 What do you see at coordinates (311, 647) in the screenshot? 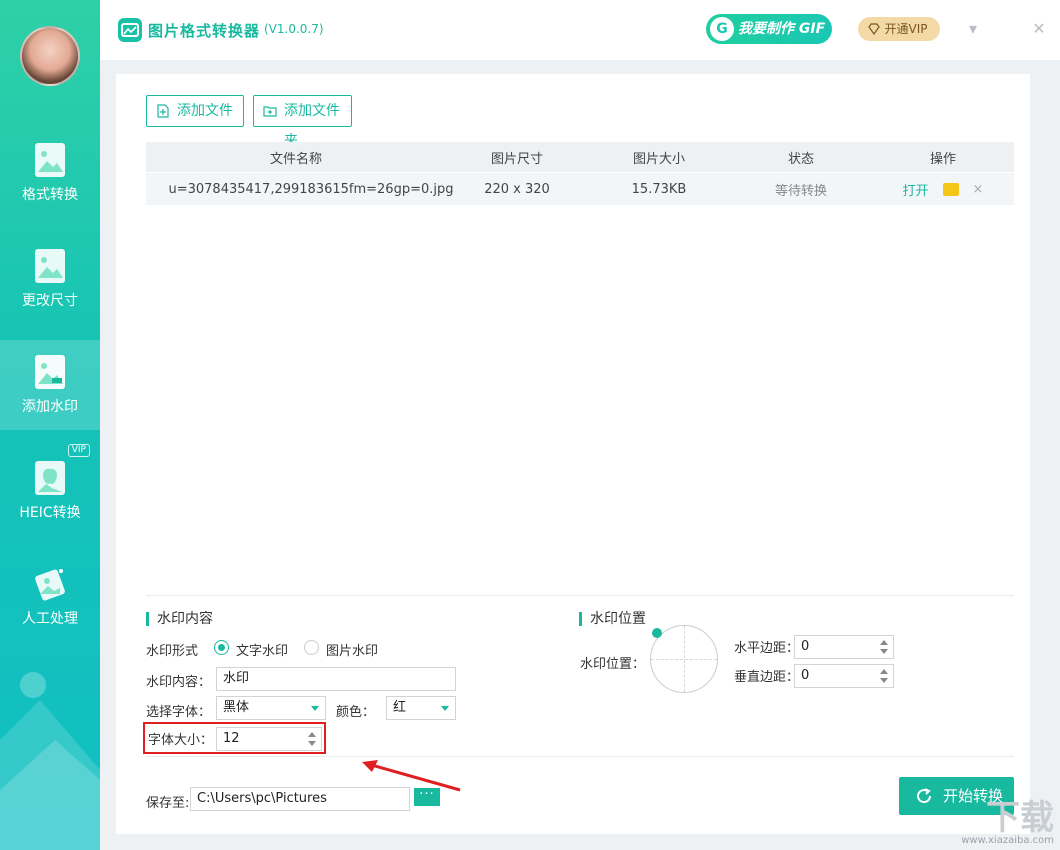
I see `image-watermark-radio` at bounding box center [311, 647].